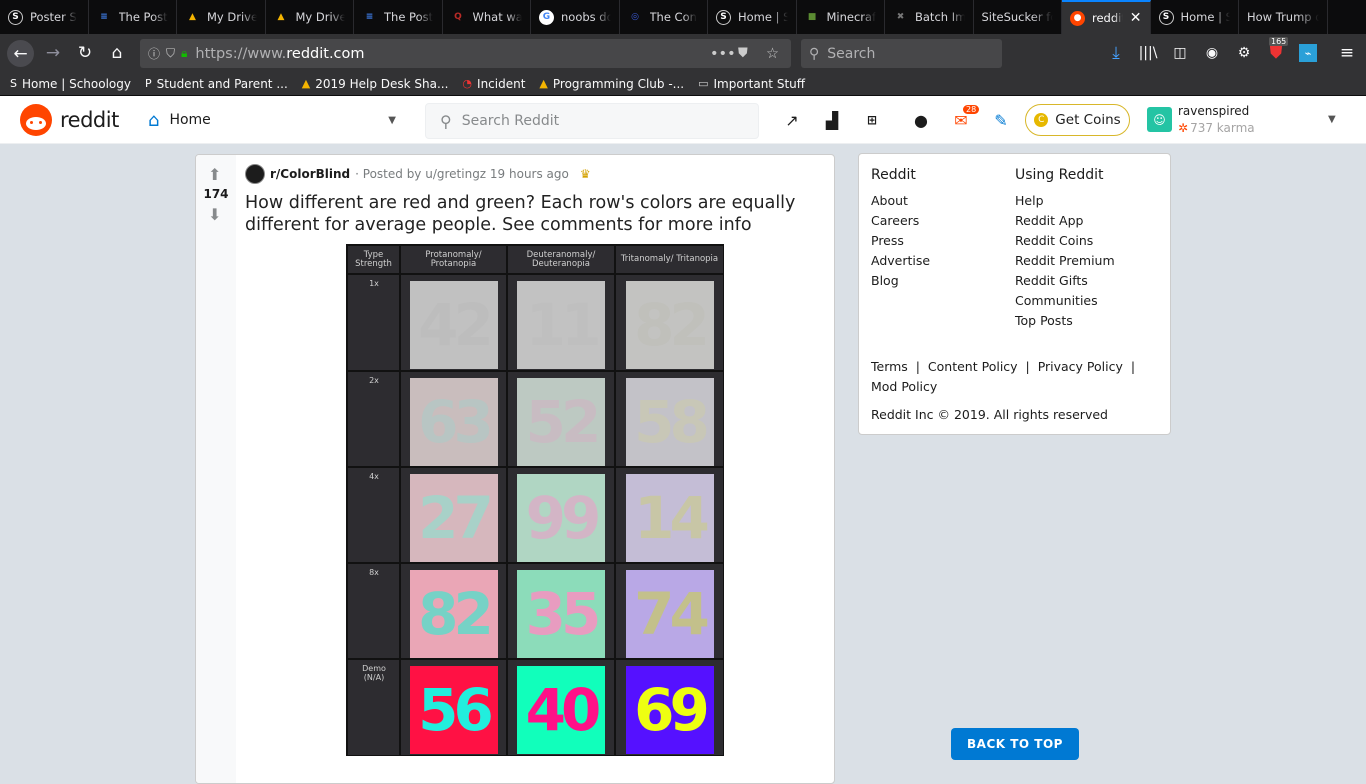 This screenshot has width=1366, height=784. Describe the element at coordinates (1054, 240) in the screenshot. I see `footer-link: Reddit Coins` at that location.